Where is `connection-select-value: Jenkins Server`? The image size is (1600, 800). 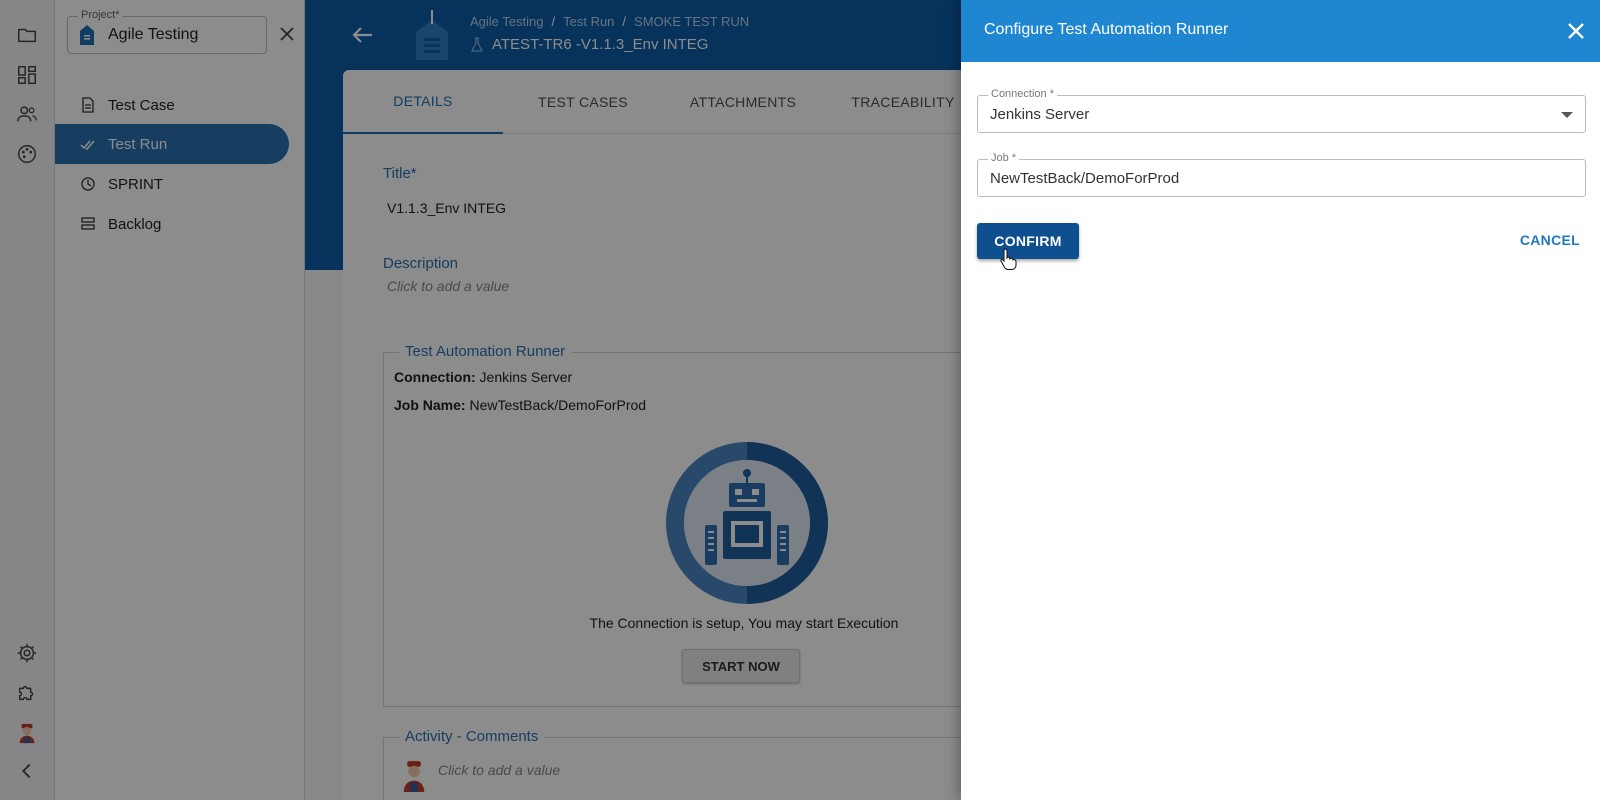
connection-select-value: Jenkins Server is located at coordinates (1040, 114).